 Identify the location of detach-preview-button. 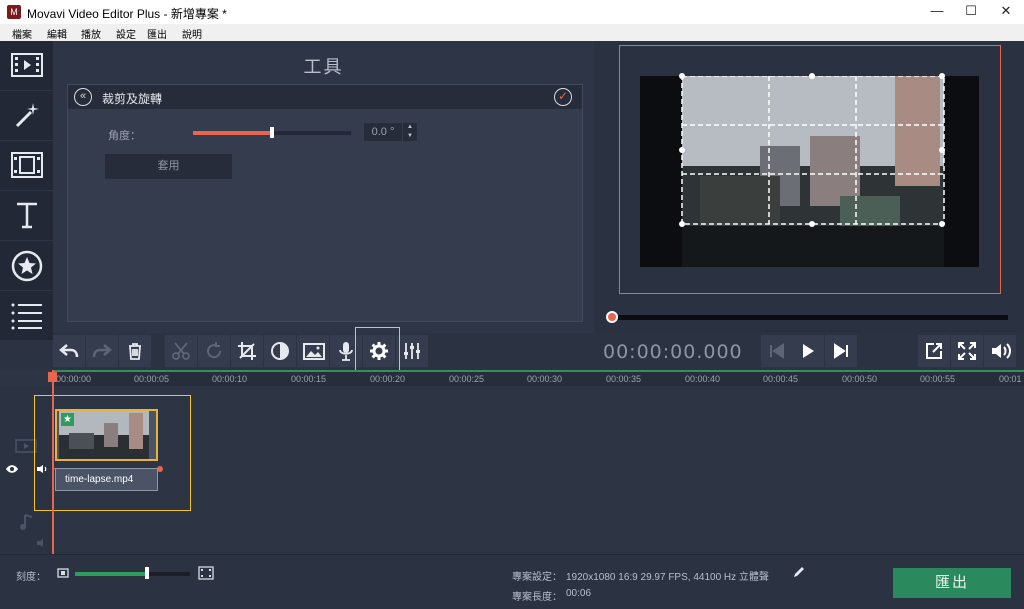
(934, 351).